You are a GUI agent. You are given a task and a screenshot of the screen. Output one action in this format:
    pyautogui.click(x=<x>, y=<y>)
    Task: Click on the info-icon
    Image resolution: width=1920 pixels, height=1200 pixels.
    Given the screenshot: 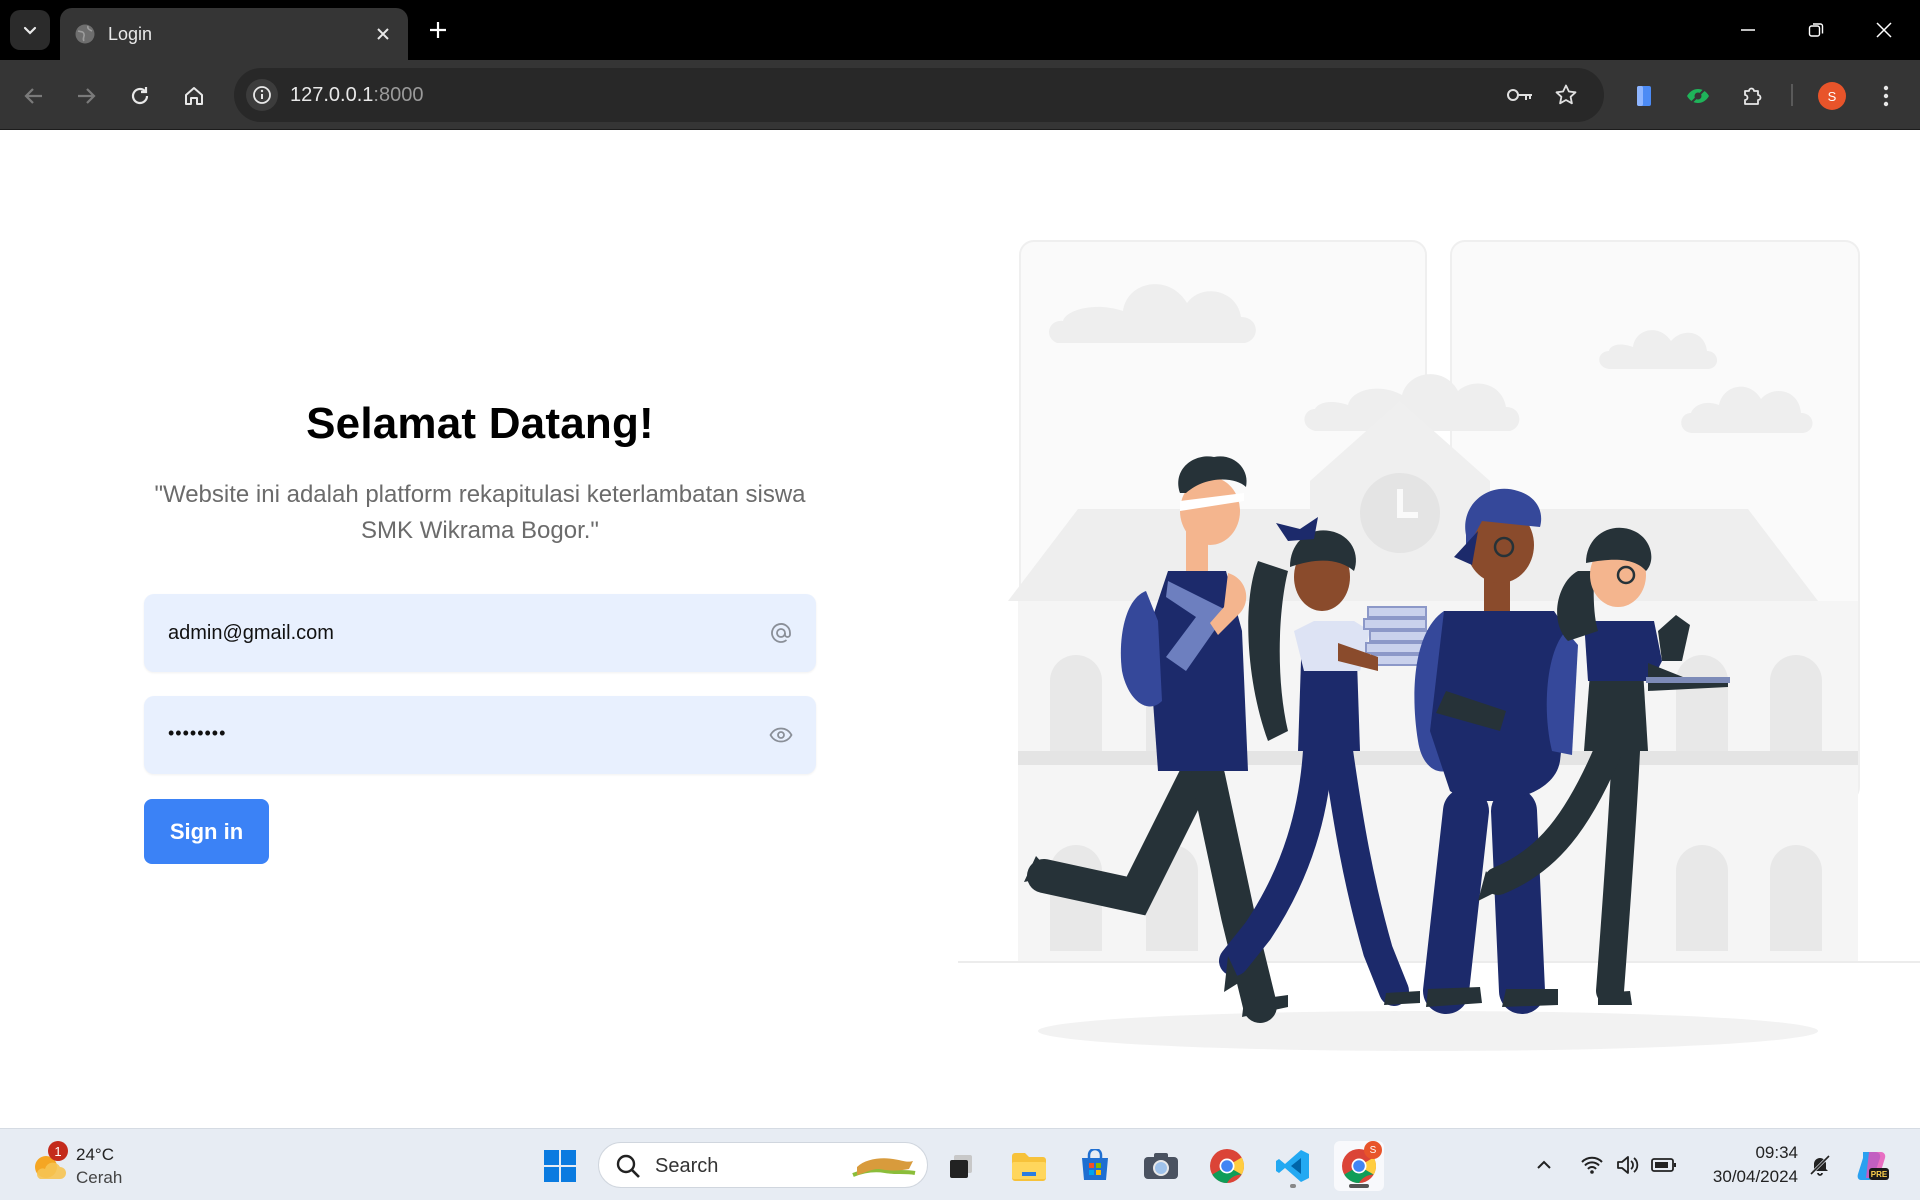 What is the action you would take?
    pyautogui.click(x=262, y=95)
    